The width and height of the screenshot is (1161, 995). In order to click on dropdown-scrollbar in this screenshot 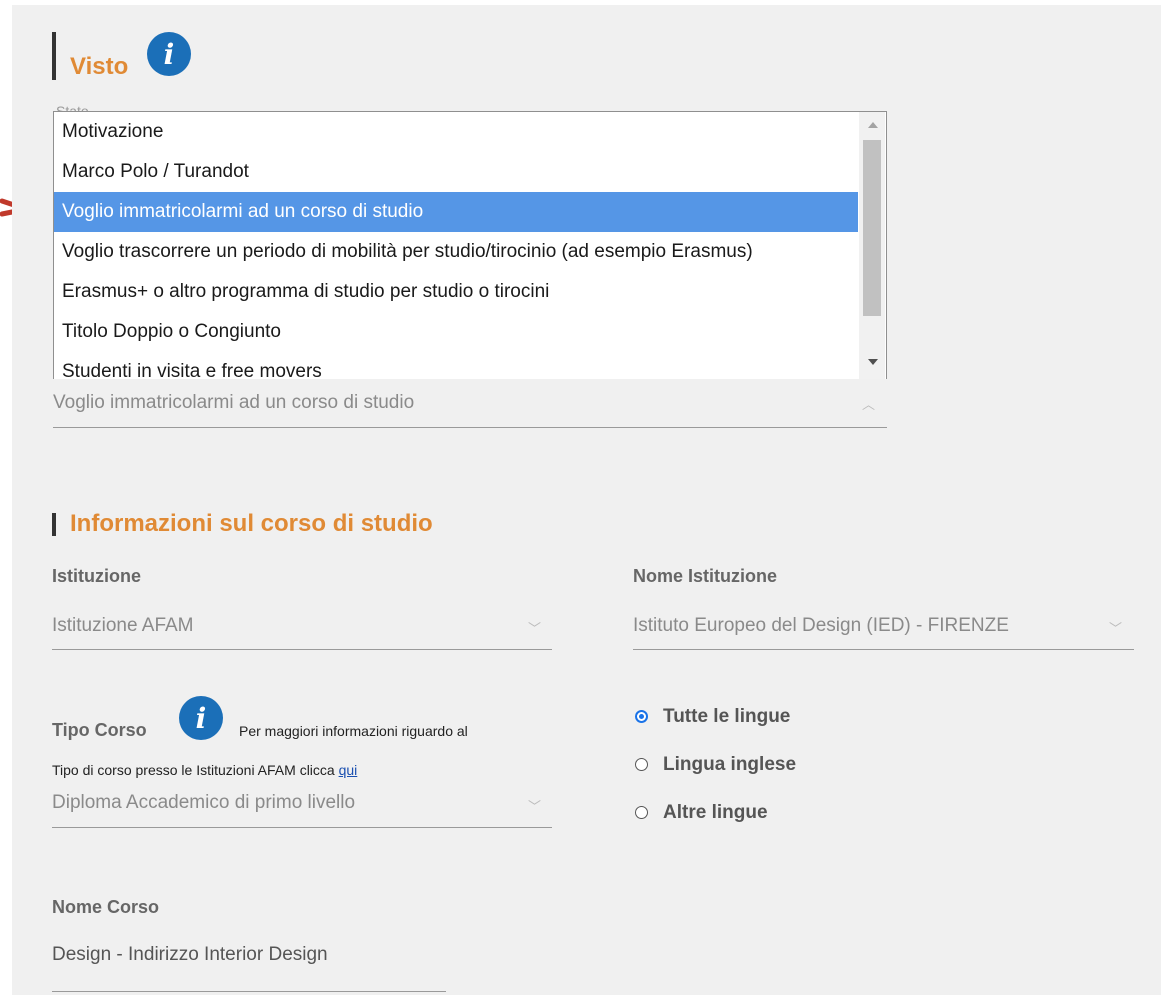, I will do `click(872, 245)`.